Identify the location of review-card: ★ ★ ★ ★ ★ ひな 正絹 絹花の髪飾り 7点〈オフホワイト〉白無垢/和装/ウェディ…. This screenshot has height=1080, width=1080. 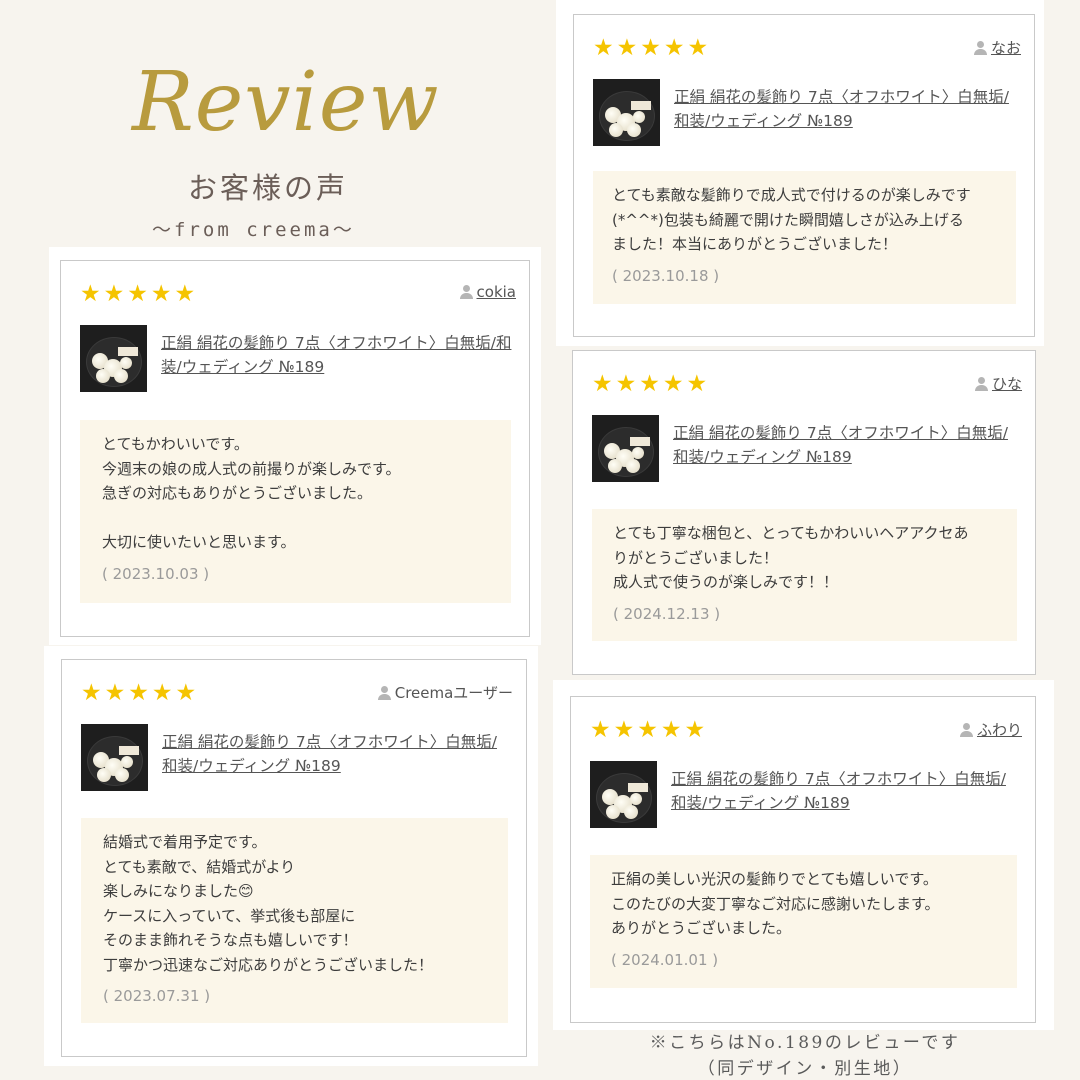
(804, 512).